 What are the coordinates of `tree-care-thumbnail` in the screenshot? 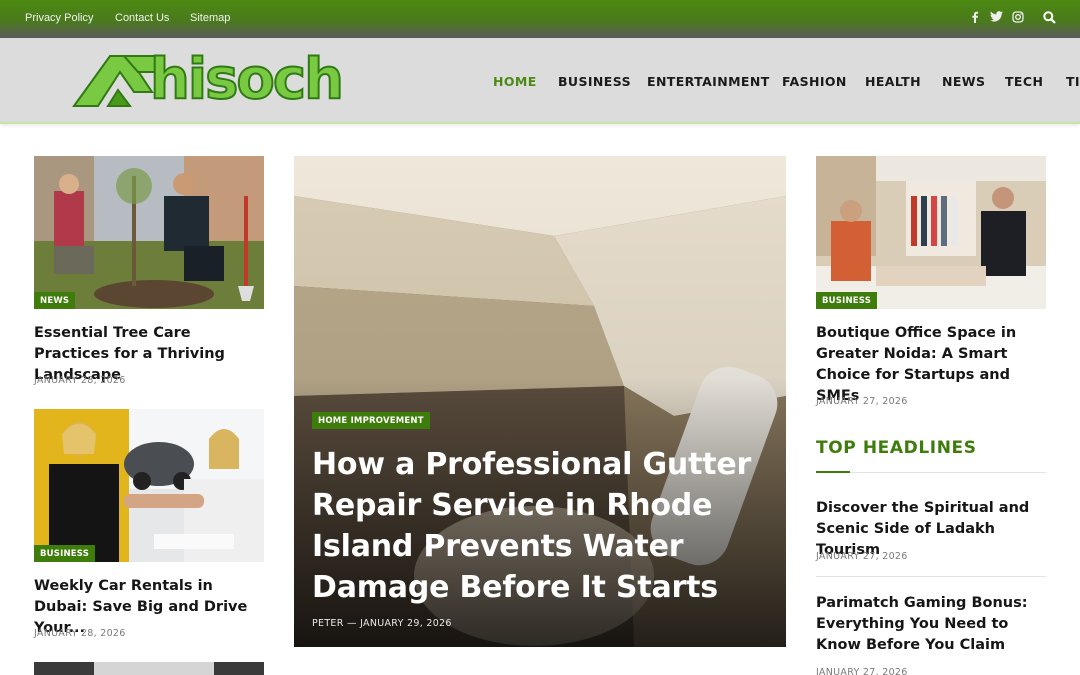 It's located at (149, 232).